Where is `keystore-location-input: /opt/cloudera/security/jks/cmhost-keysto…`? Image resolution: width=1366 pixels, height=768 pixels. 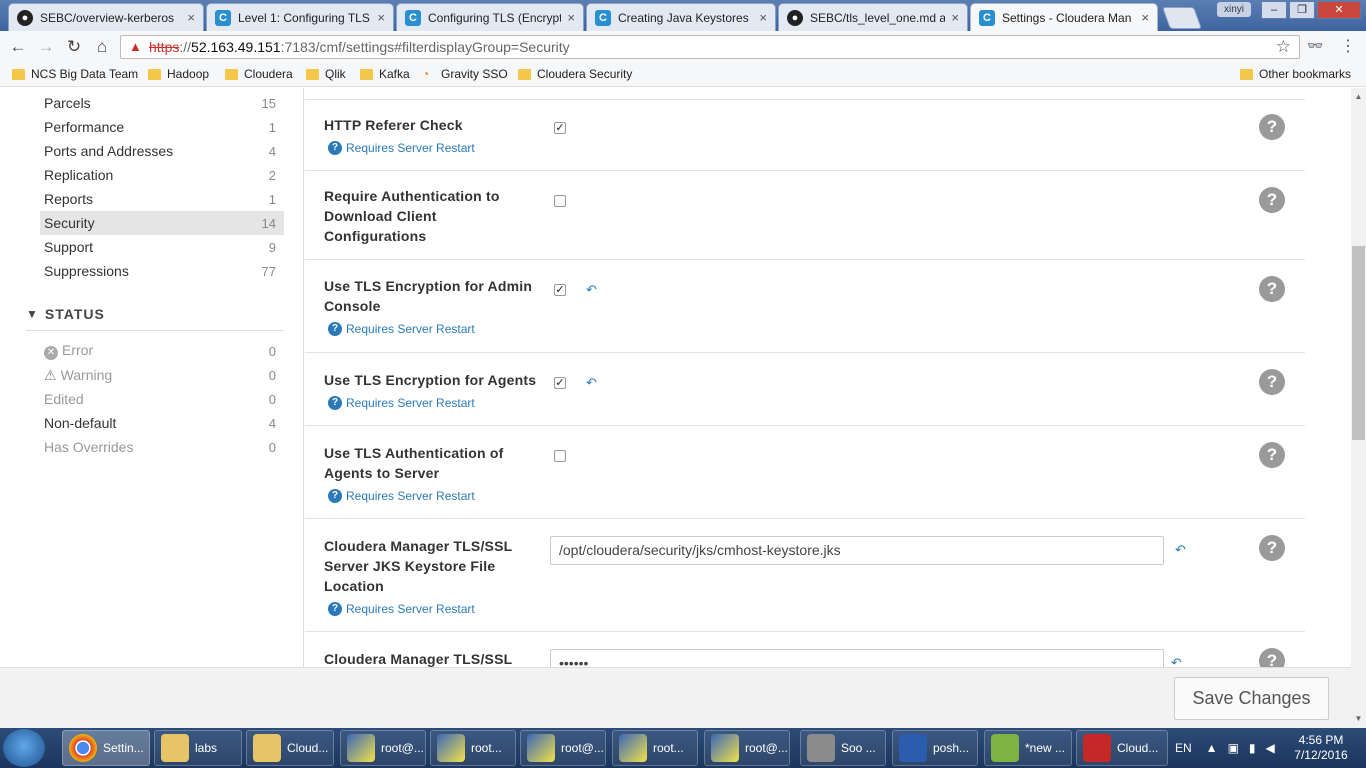 keystore-location-input: /opt/cloudera/security/jks/cmhost-keysto… is located at coordinates (857, 550).